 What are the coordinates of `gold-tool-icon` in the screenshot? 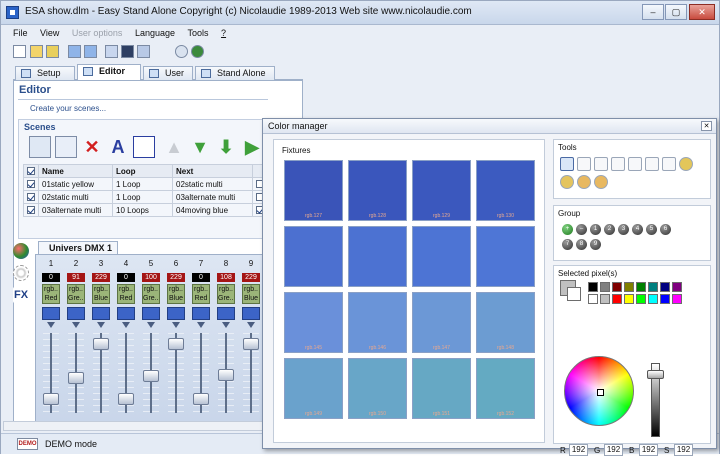 It's located at (686, 164).